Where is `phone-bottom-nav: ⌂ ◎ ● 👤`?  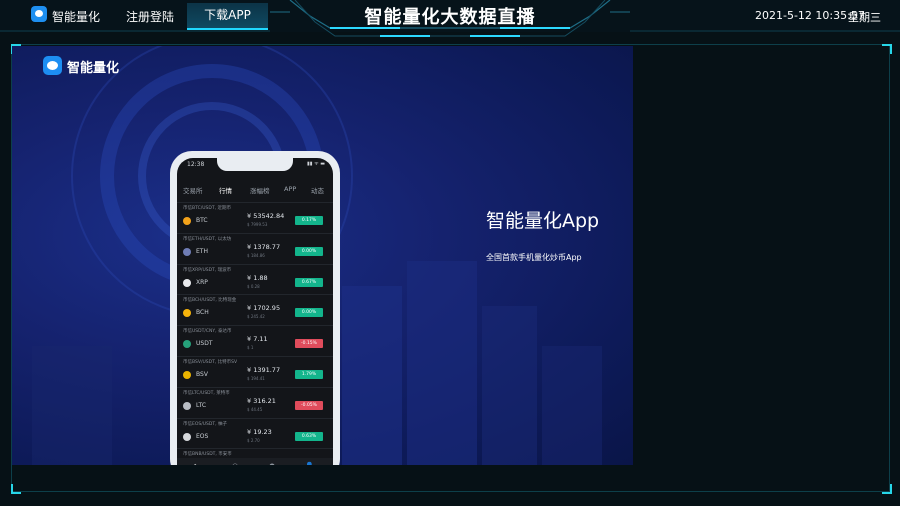 phone-bottom-nav: ⌂ ◎ ● 👤 is located at coordinates (255, 461).